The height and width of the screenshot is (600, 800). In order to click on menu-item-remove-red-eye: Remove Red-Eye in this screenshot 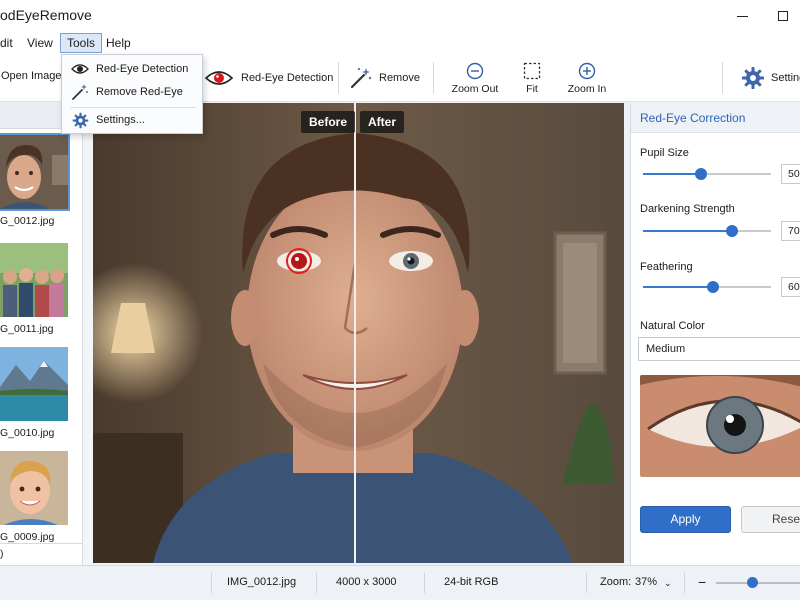, I will do `click(132, 92)`.